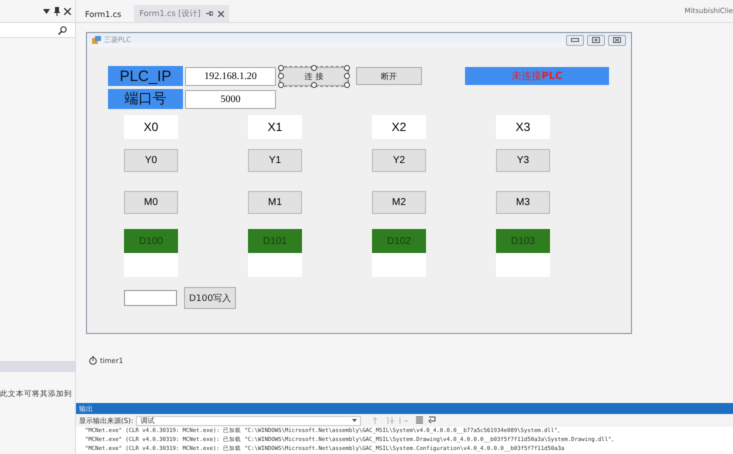 This screenshot has height=454, width=733. I want to click on register-label: D101, so click(275, 241).